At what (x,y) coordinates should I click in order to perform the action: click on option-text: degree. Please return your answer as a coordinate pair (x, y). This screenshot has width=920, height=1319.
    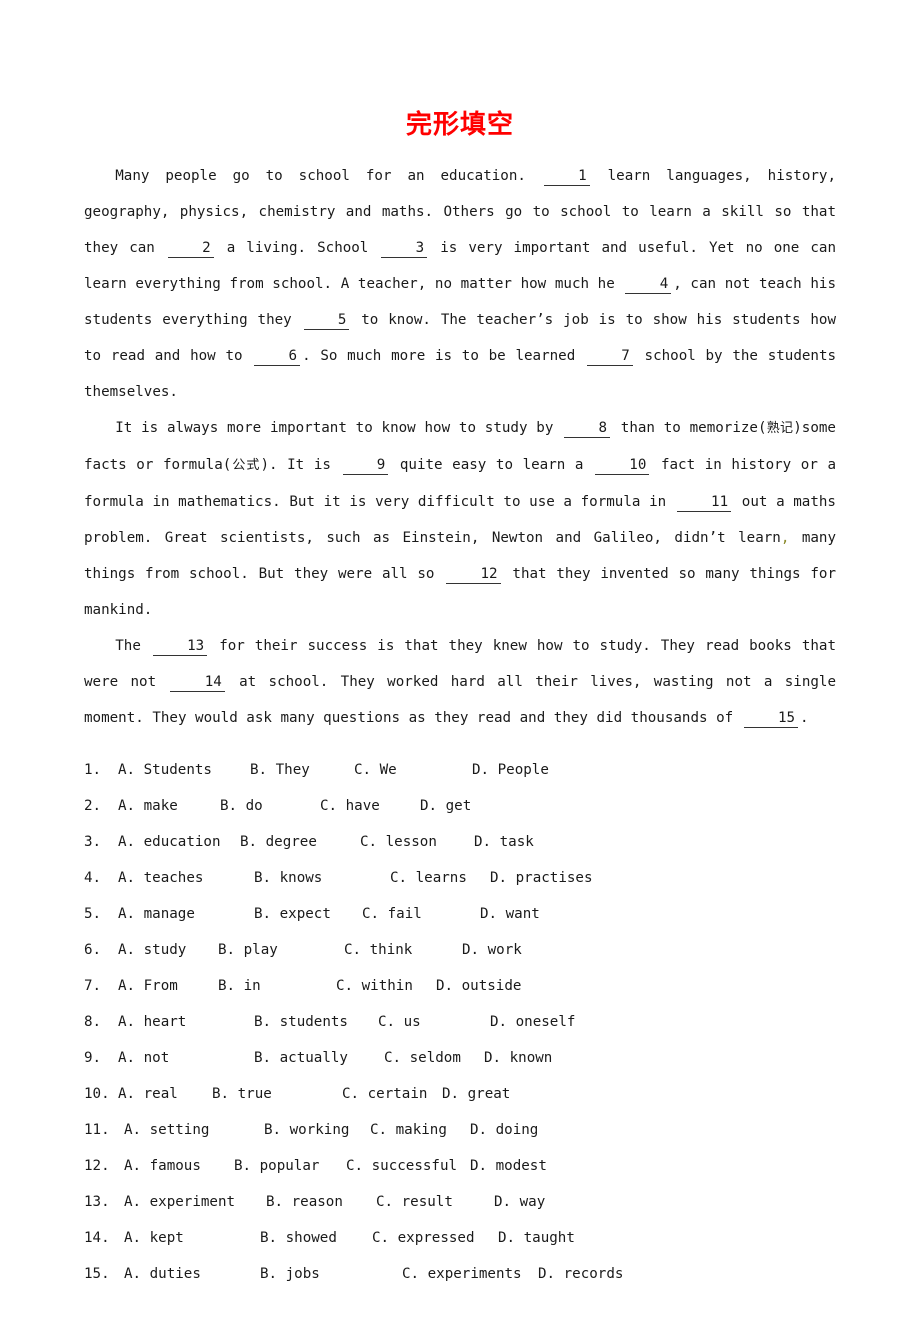
    Looking at the image, I should click on (291, 842).